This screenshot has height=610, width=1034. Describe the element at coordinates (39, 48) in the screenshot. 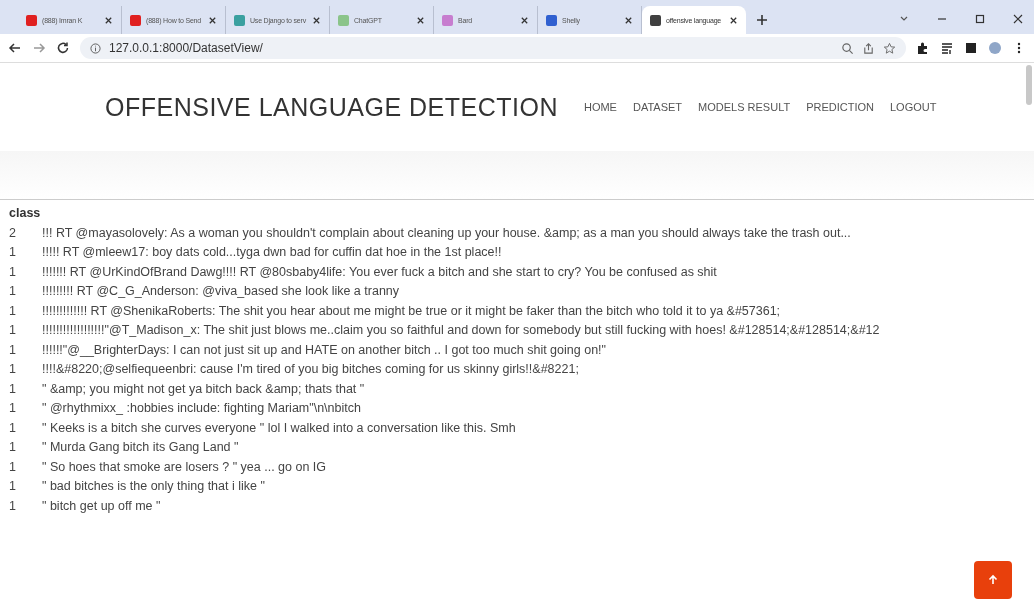

I see `forward-icon` at that location.